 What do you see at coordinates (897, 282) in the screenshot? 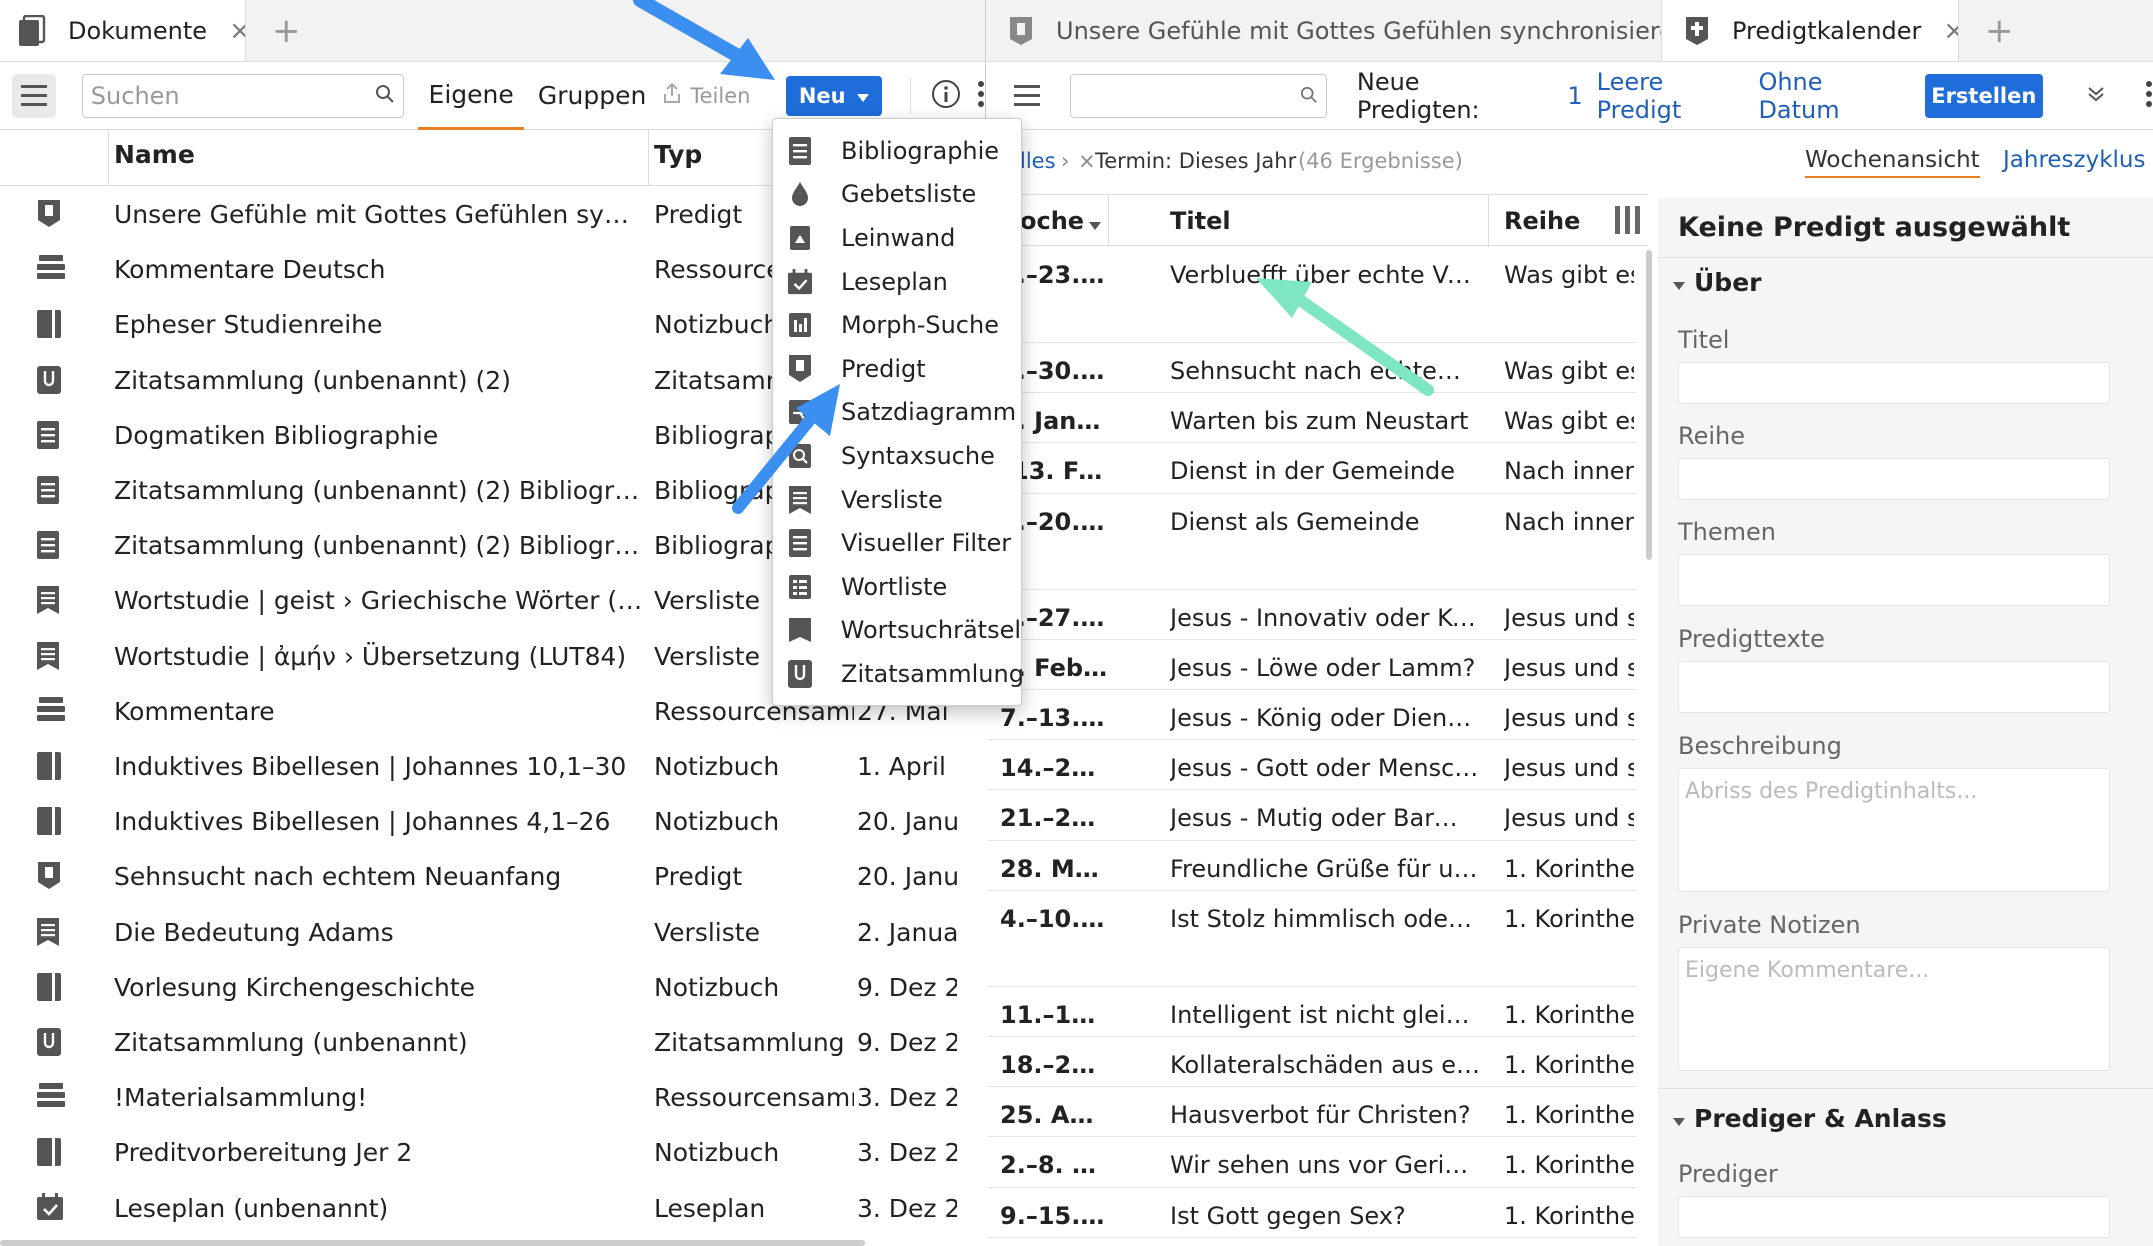
I see `menu-item: Leseplan` at bounding box center [897, 282].